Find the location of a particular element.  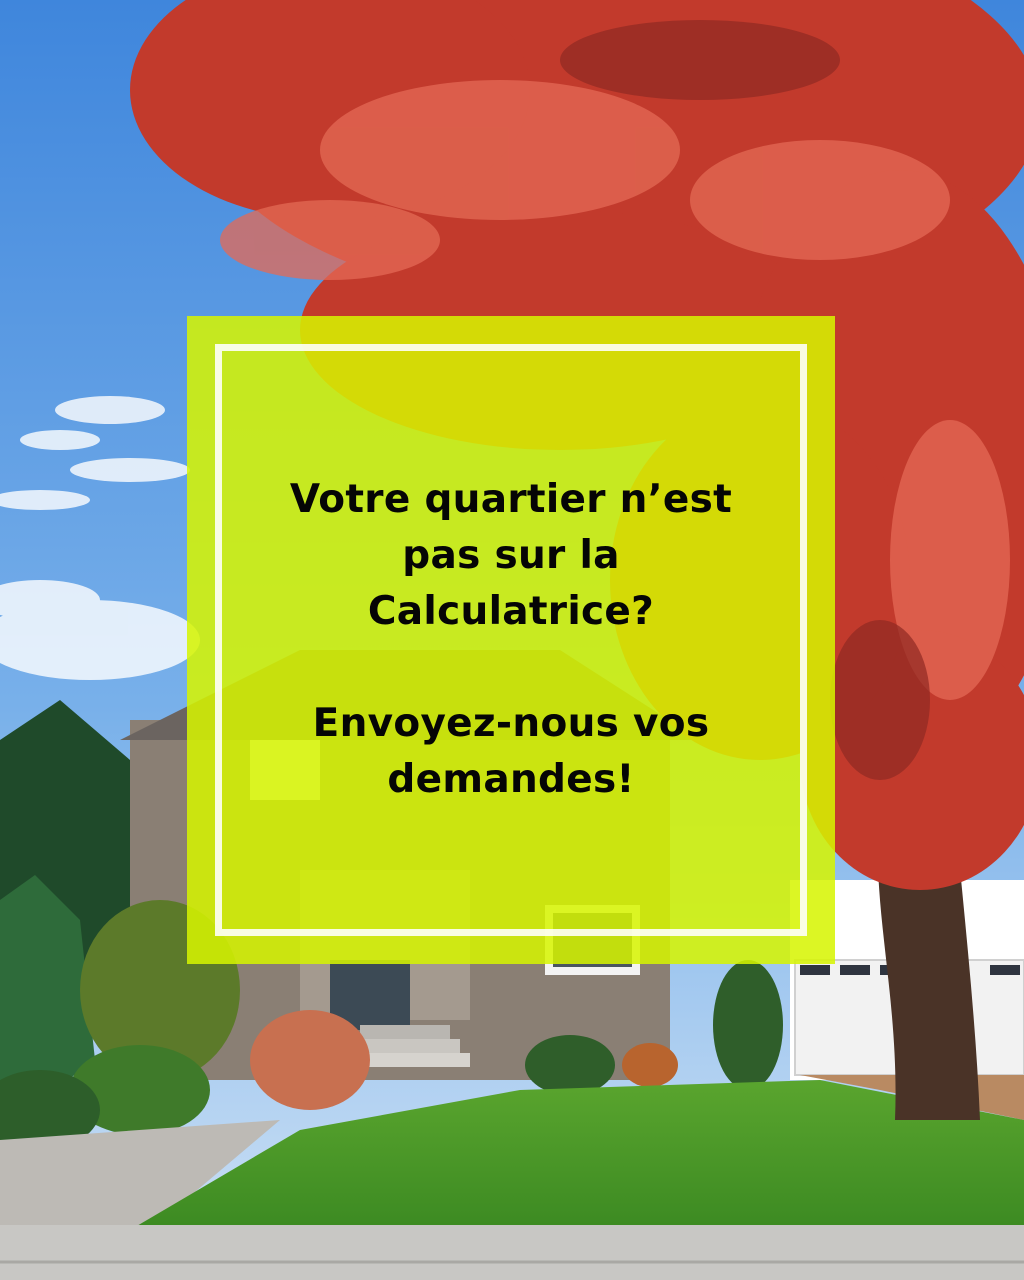

sidewalk is located at coordinates (512, 1252).